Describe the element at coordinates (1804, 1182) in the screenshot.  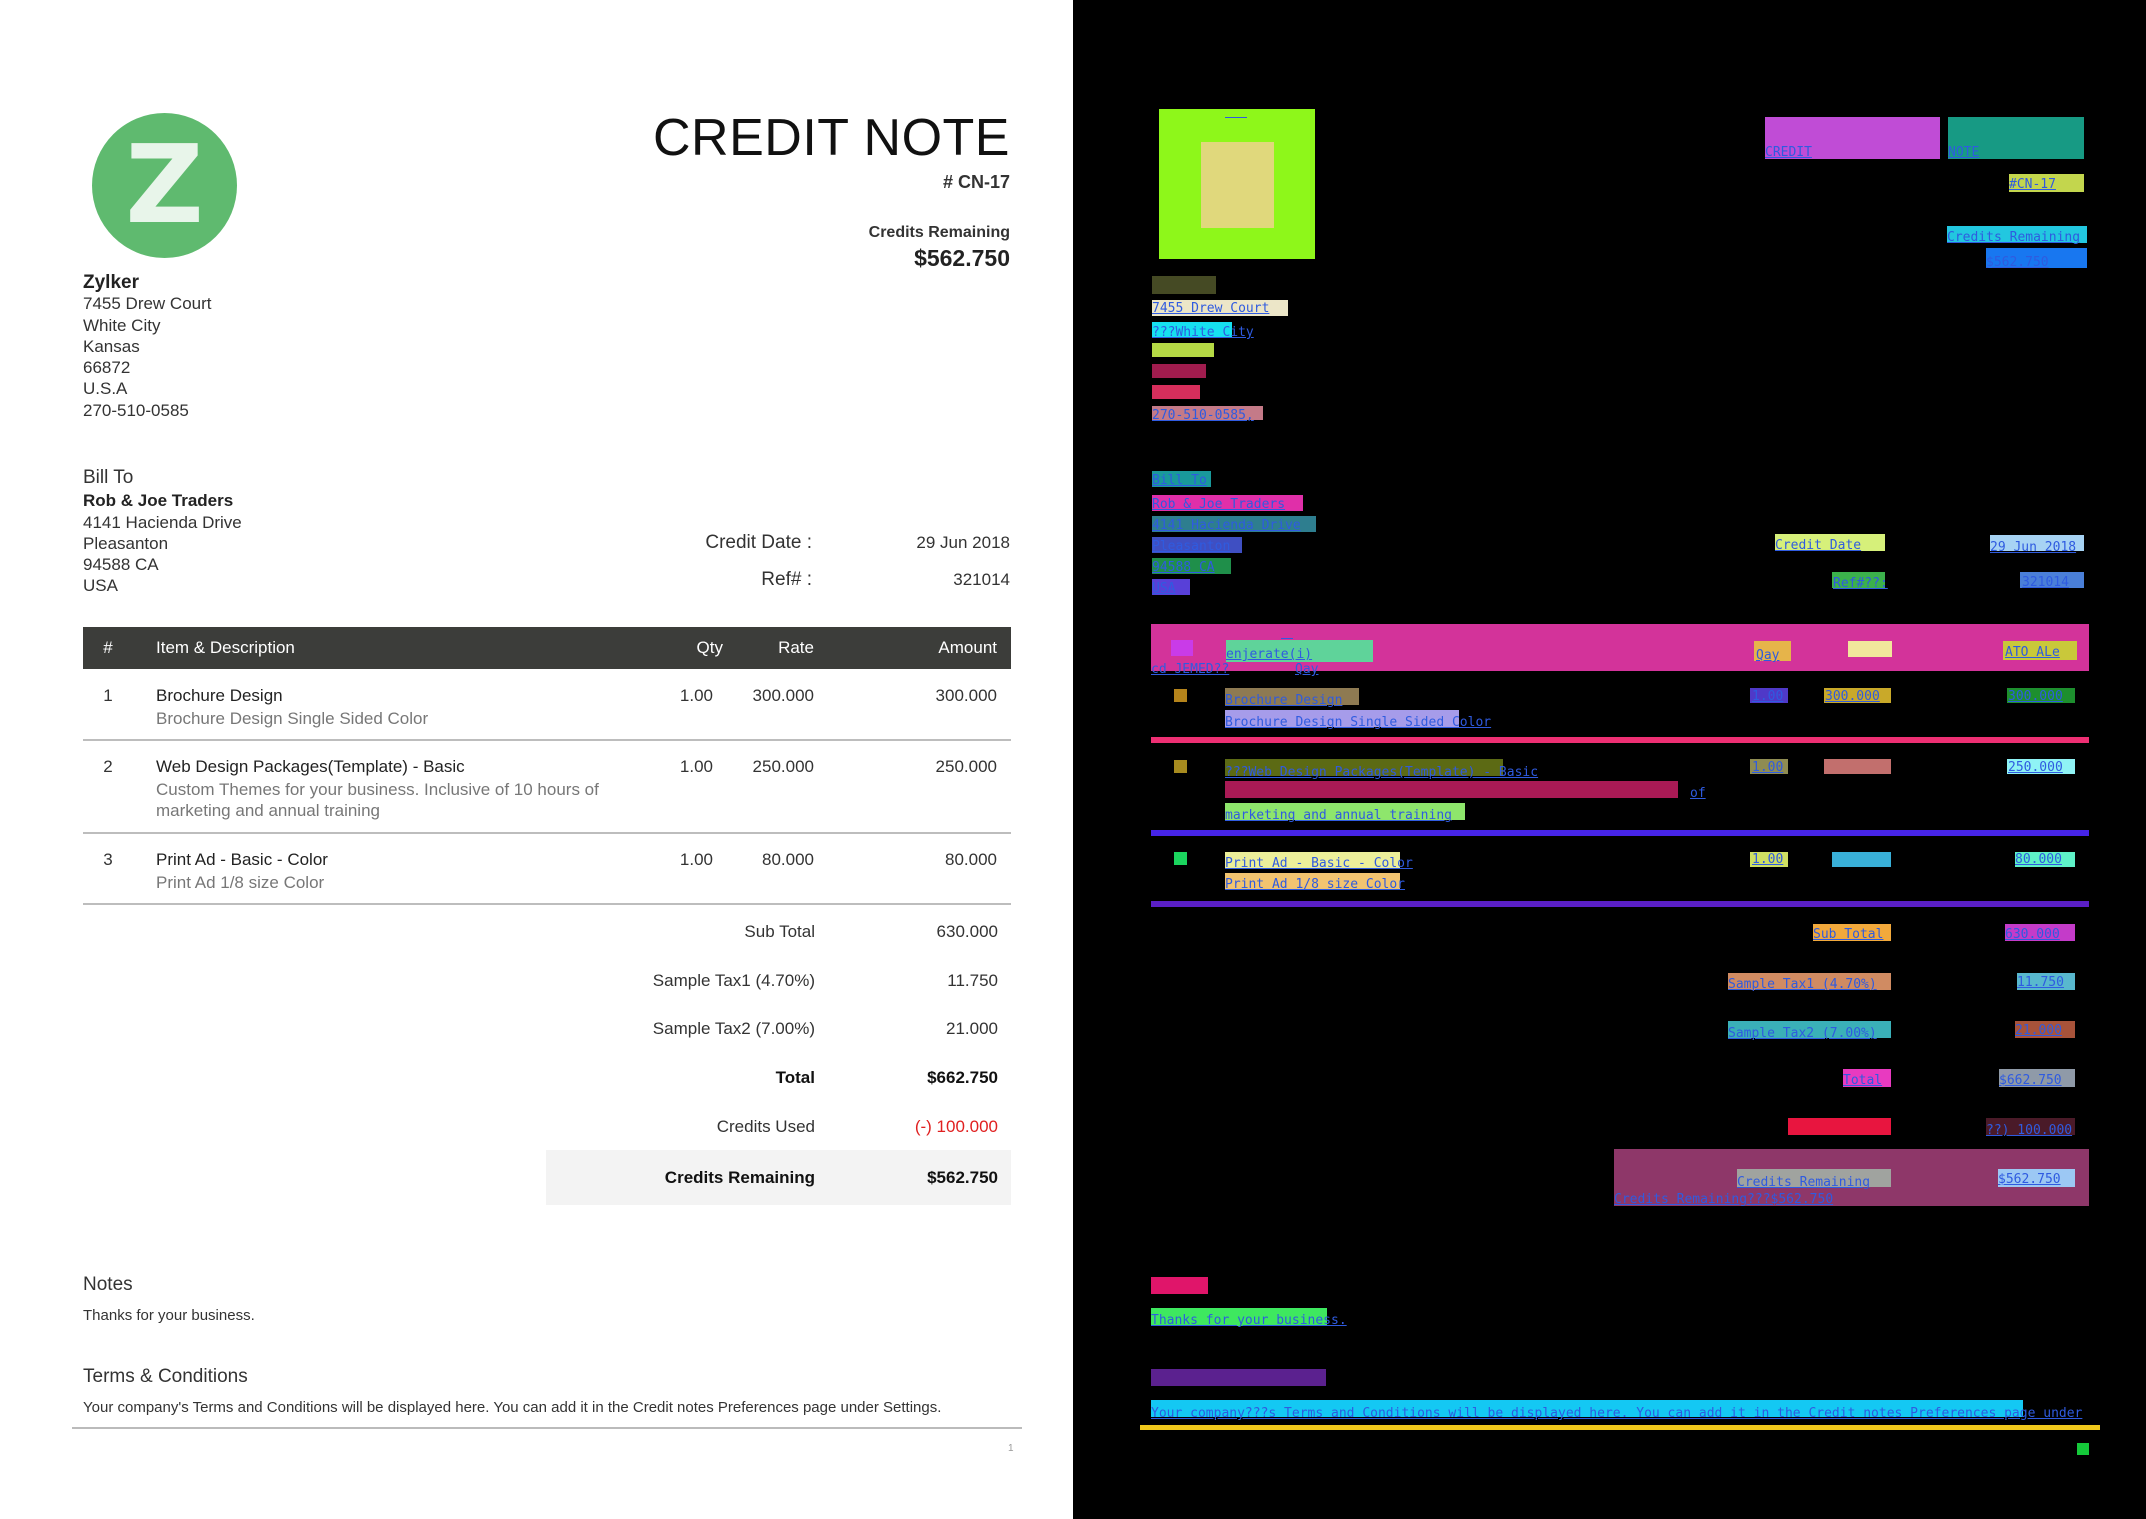
I see `overlay-cr-total-label: Credits Remaining` at that location.